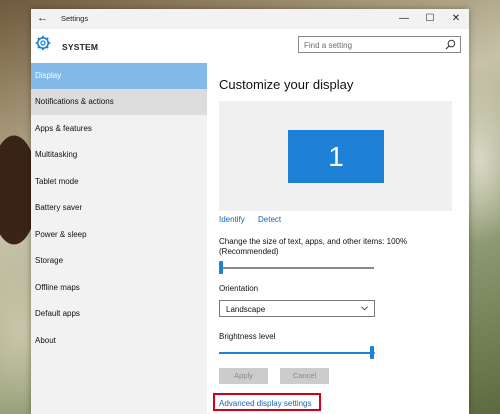  I want to click on sidebar-item-power-sleep: Power & sleep, so click(119, 235).